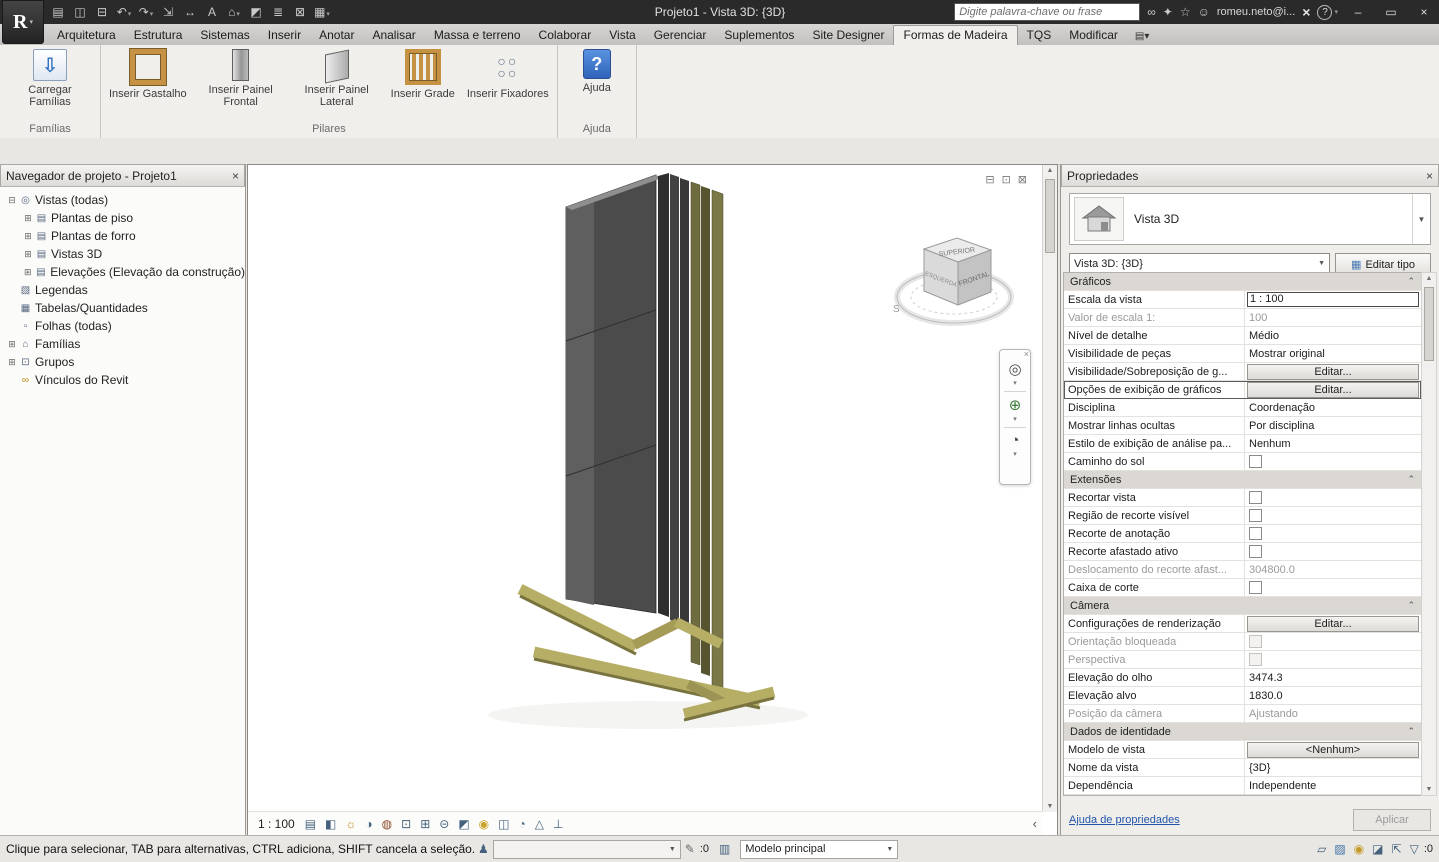  What do you see at coordinates (444, 824) in the screenshot?
I see `lock-3d-icon: ⊝` at bounding box center [444, 824].